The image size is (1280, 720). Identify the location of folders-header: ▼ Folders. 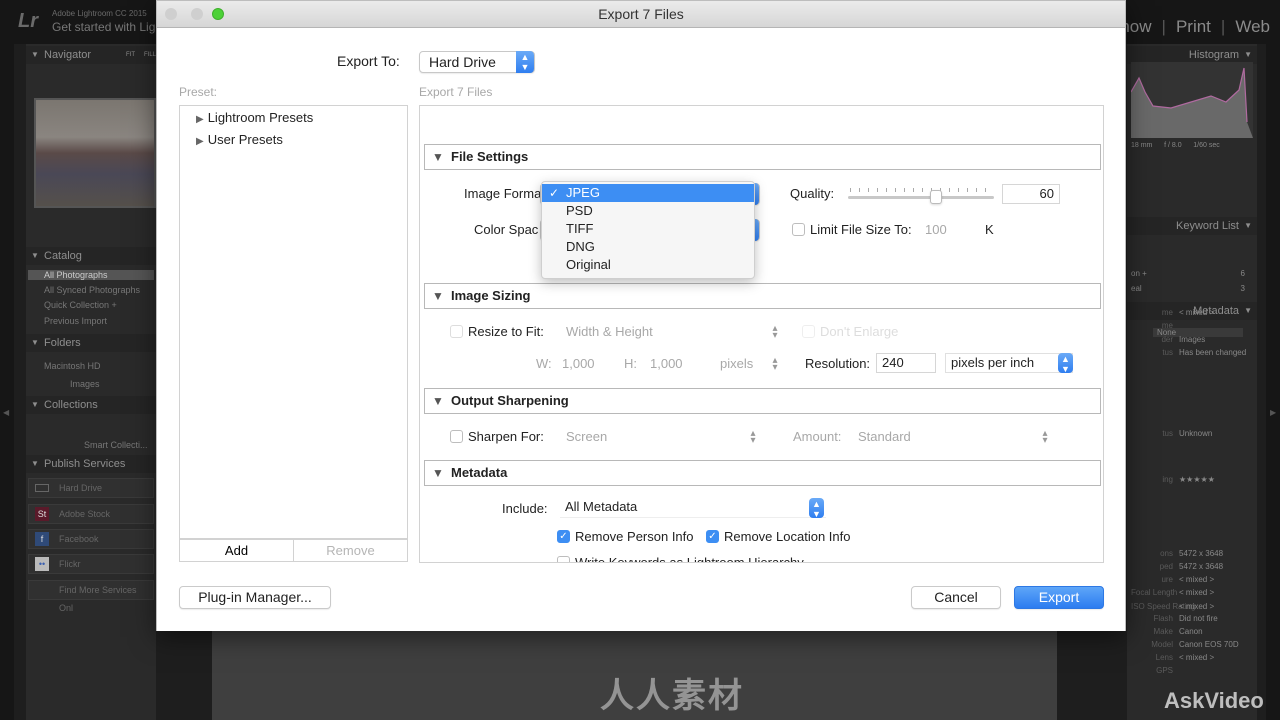
(91, 343).